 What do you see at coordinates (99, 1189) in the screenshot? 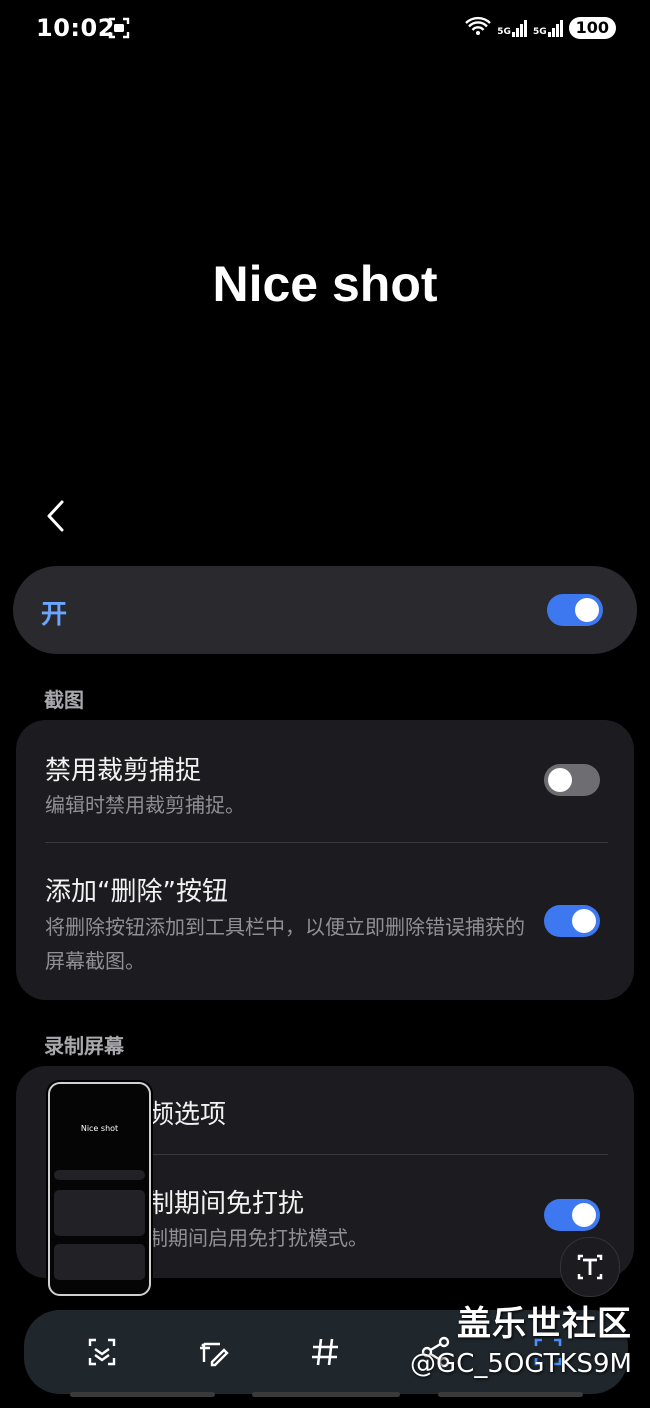
I see `screenshot-thumbnail: Nice shot` at bounding box center [99, 1189].